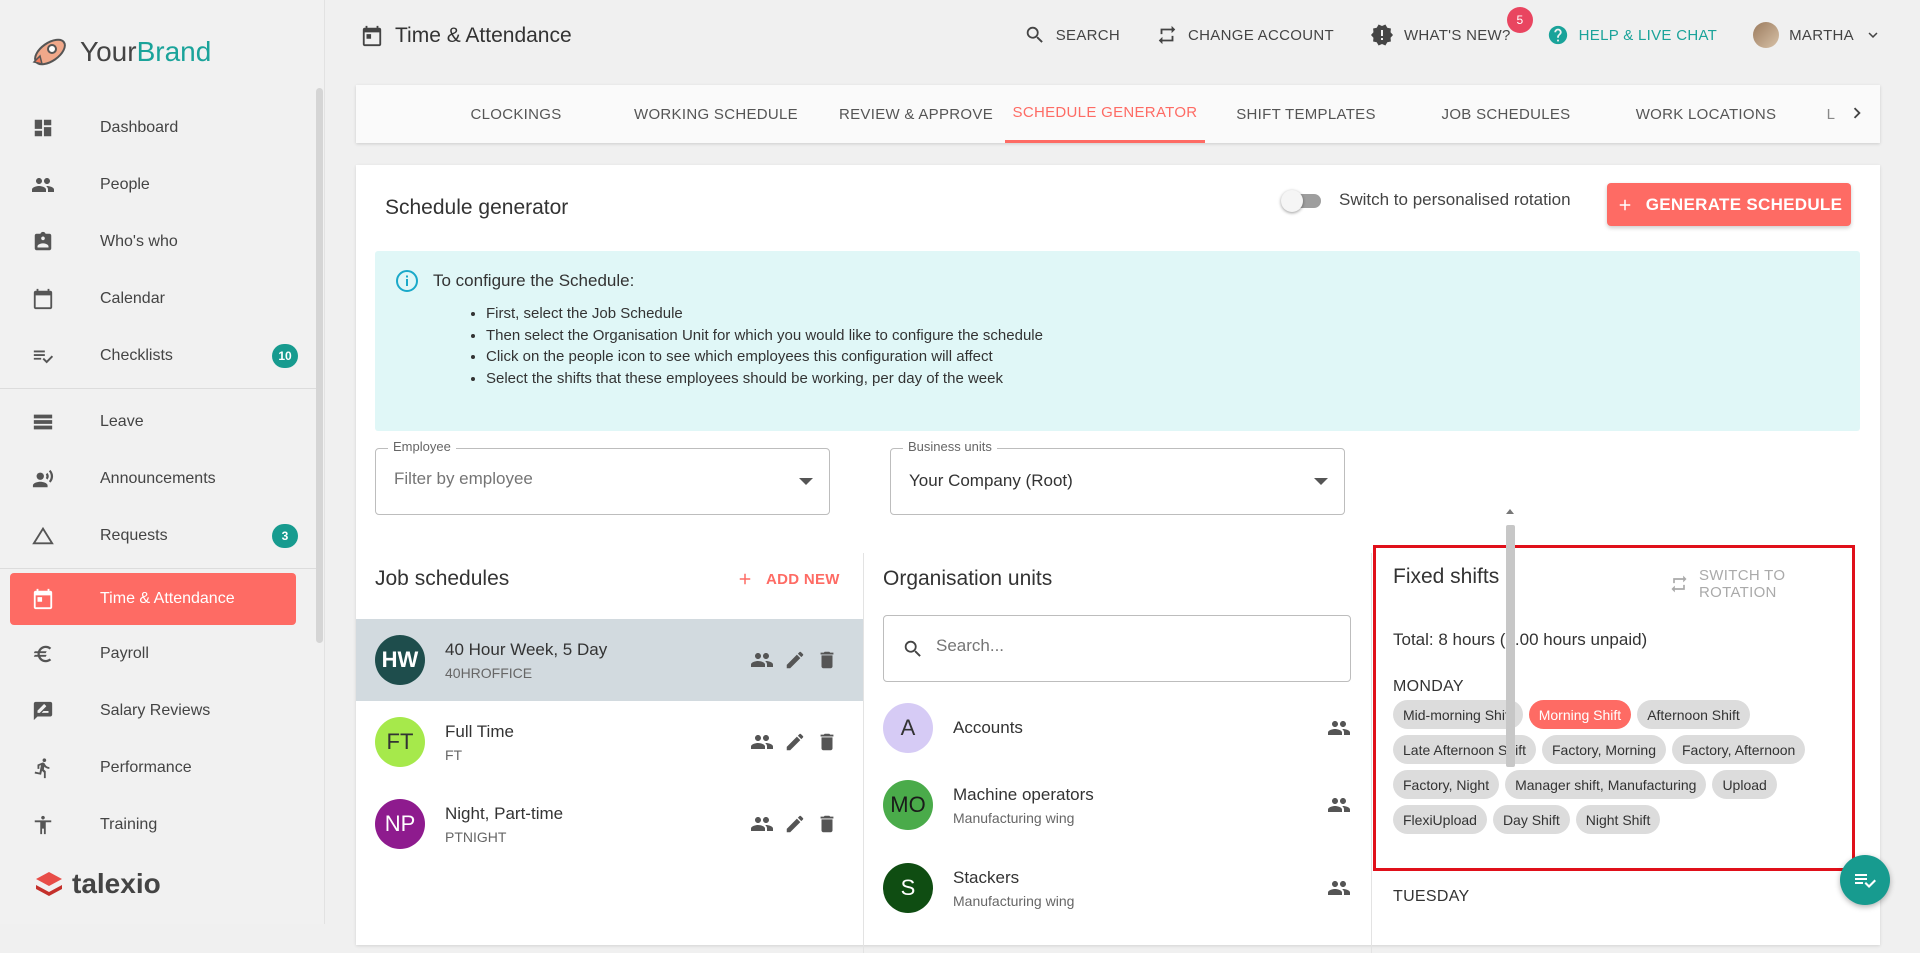 The image size is (1920, 953). I want to click on sidebar-item-dashboard: Dashboard, so click(158, 127).